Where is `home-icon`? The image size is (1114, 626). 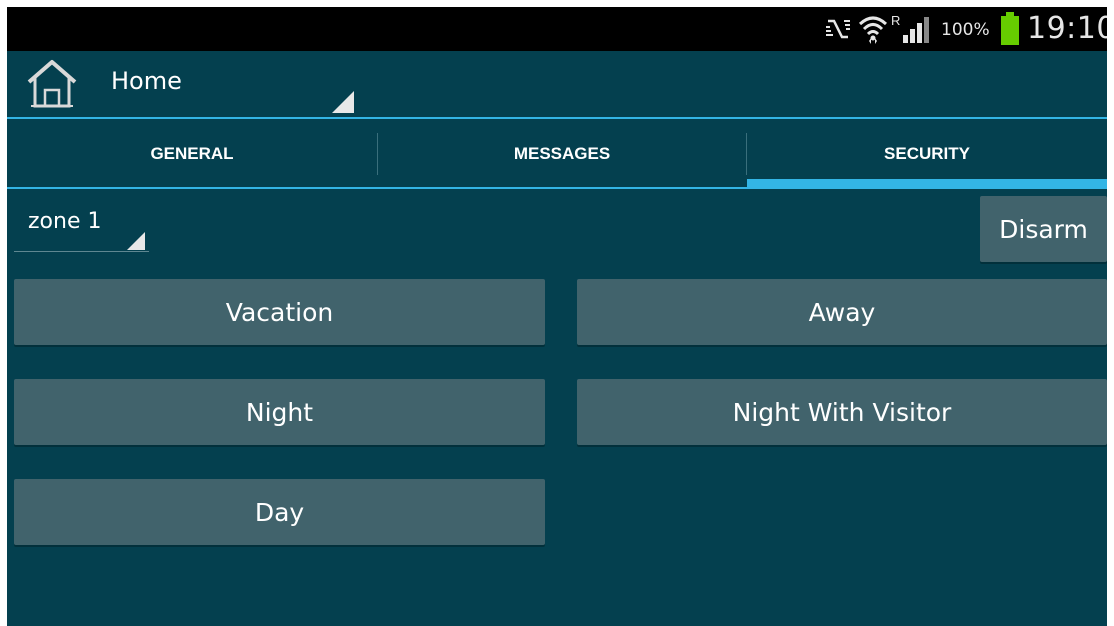
home-icon is located at coordinates (52, 84).